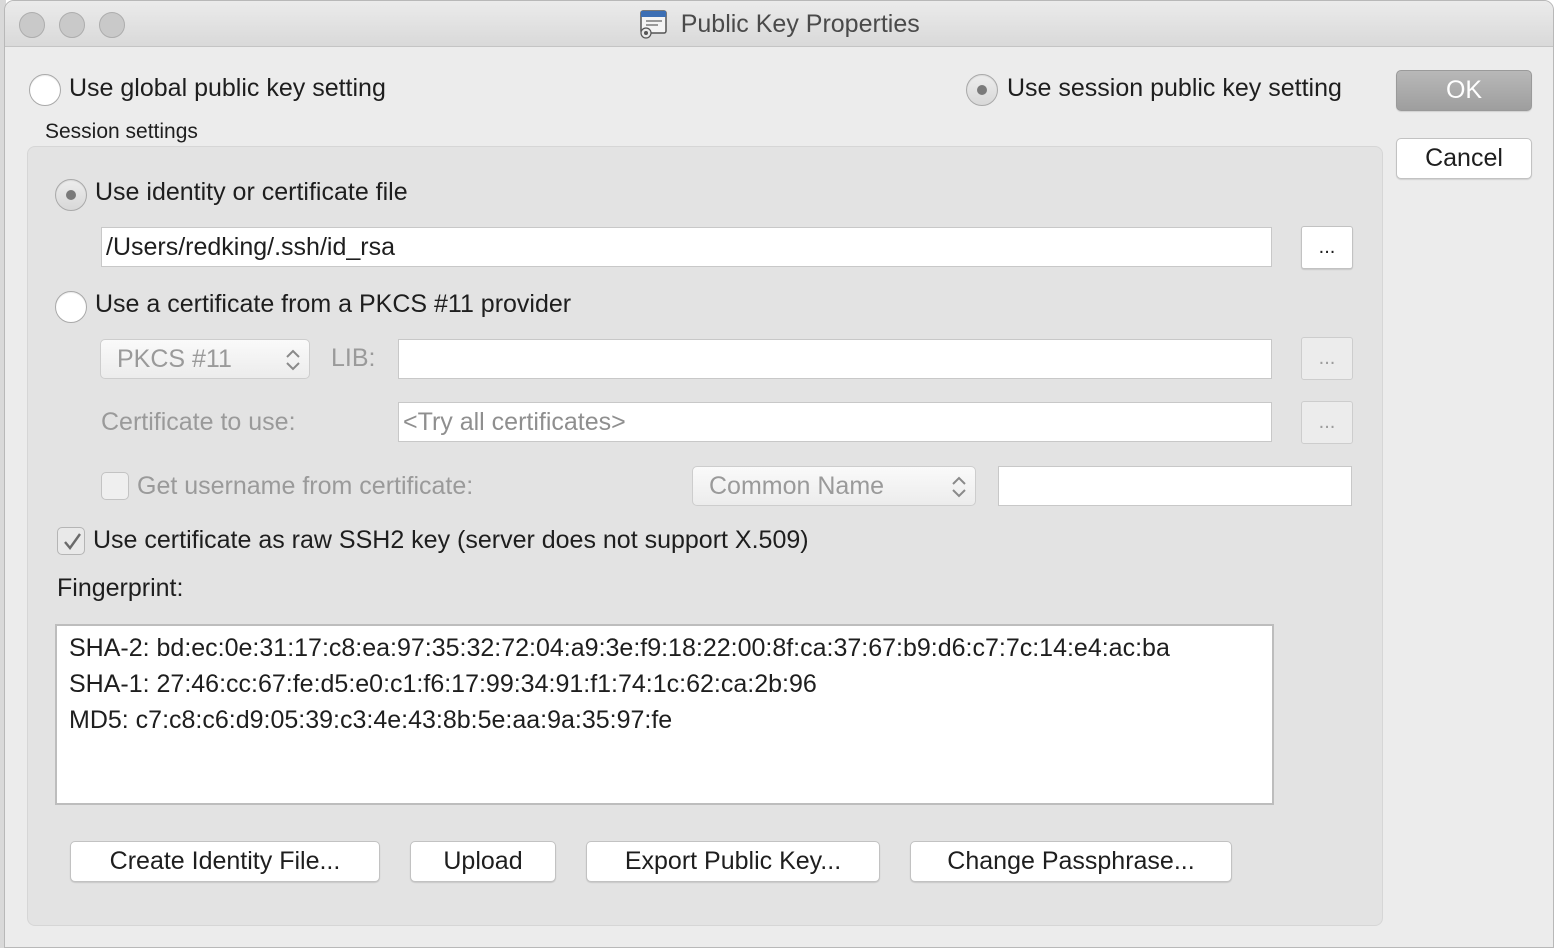 The height and width of the screenshot is (948, 1554). What do you see at coordinates (71, 307) in the screenshot?
I see `pkcs11-provider-radio` at bounding box center [71, 307].